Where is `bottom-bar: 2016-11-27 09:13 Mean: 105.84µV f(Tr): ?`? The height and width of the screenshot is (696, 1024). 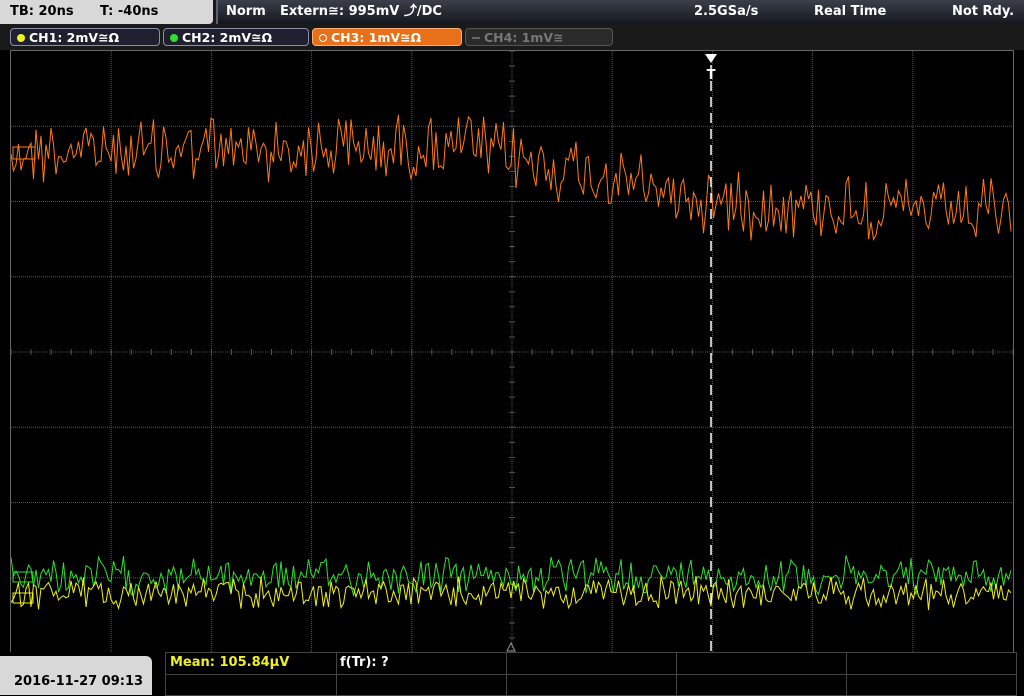 bottom-bar: 2016-11-27 09:13 Mean: 105.84µV f(Tr): ? is located at coordinates (512, 674).